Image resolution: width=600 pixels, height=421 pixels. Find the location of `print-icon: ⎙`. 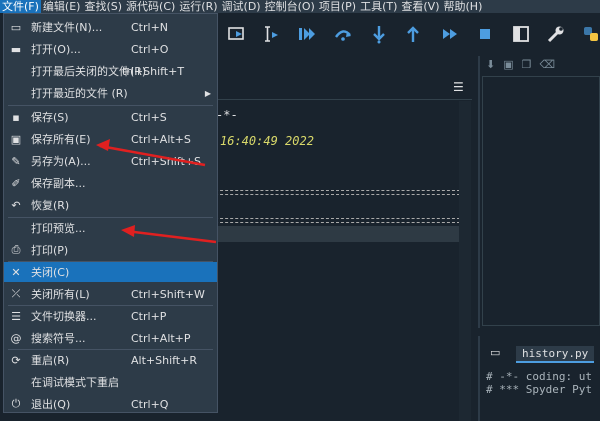

print-icon: ⎙ is located at coordinates (16, 249).